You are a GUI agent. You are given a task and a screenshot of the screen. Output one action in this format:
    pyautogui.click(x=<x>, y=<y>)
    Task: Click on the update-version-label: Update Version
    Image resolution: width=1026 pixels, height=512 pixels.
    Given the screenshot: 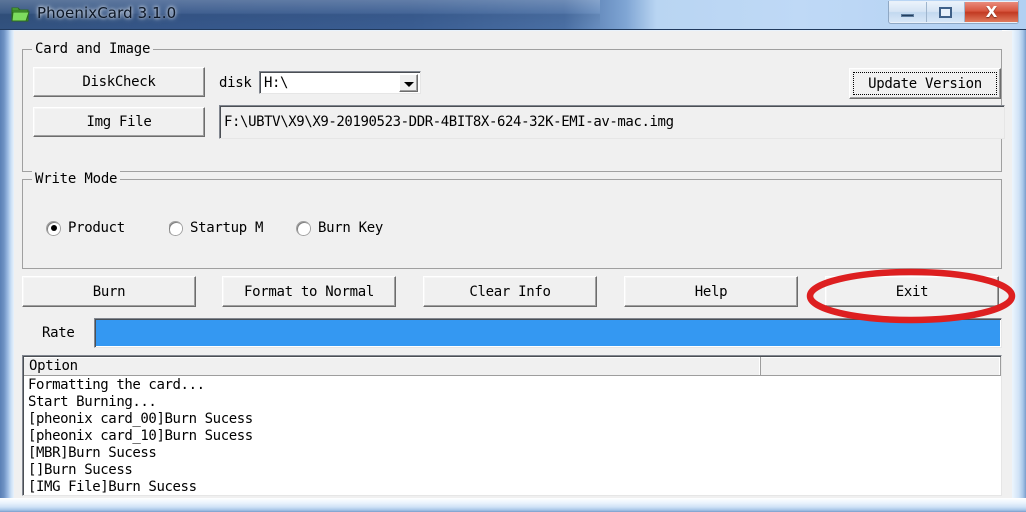 What is the action you would take?
    pyautogui.click(x=925, y=83)
    